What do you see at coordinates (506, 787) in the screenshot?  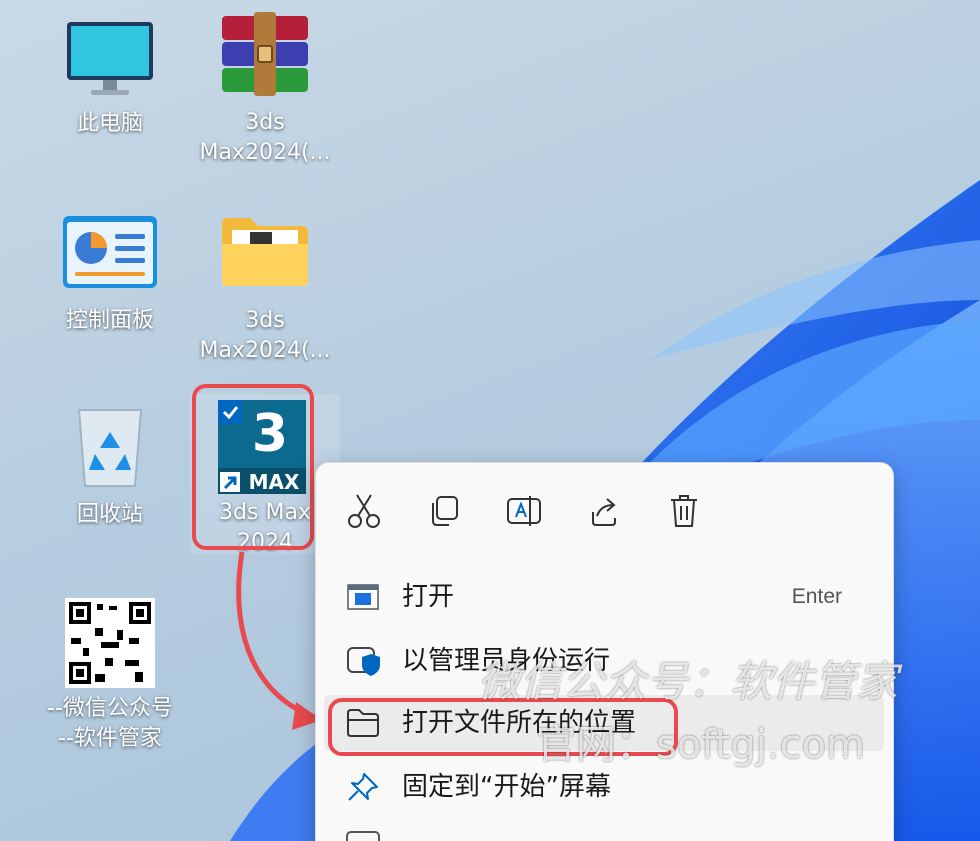 I see `menu-item-label: 固定到“开始”屏幕` at bounding box center [506, 787].